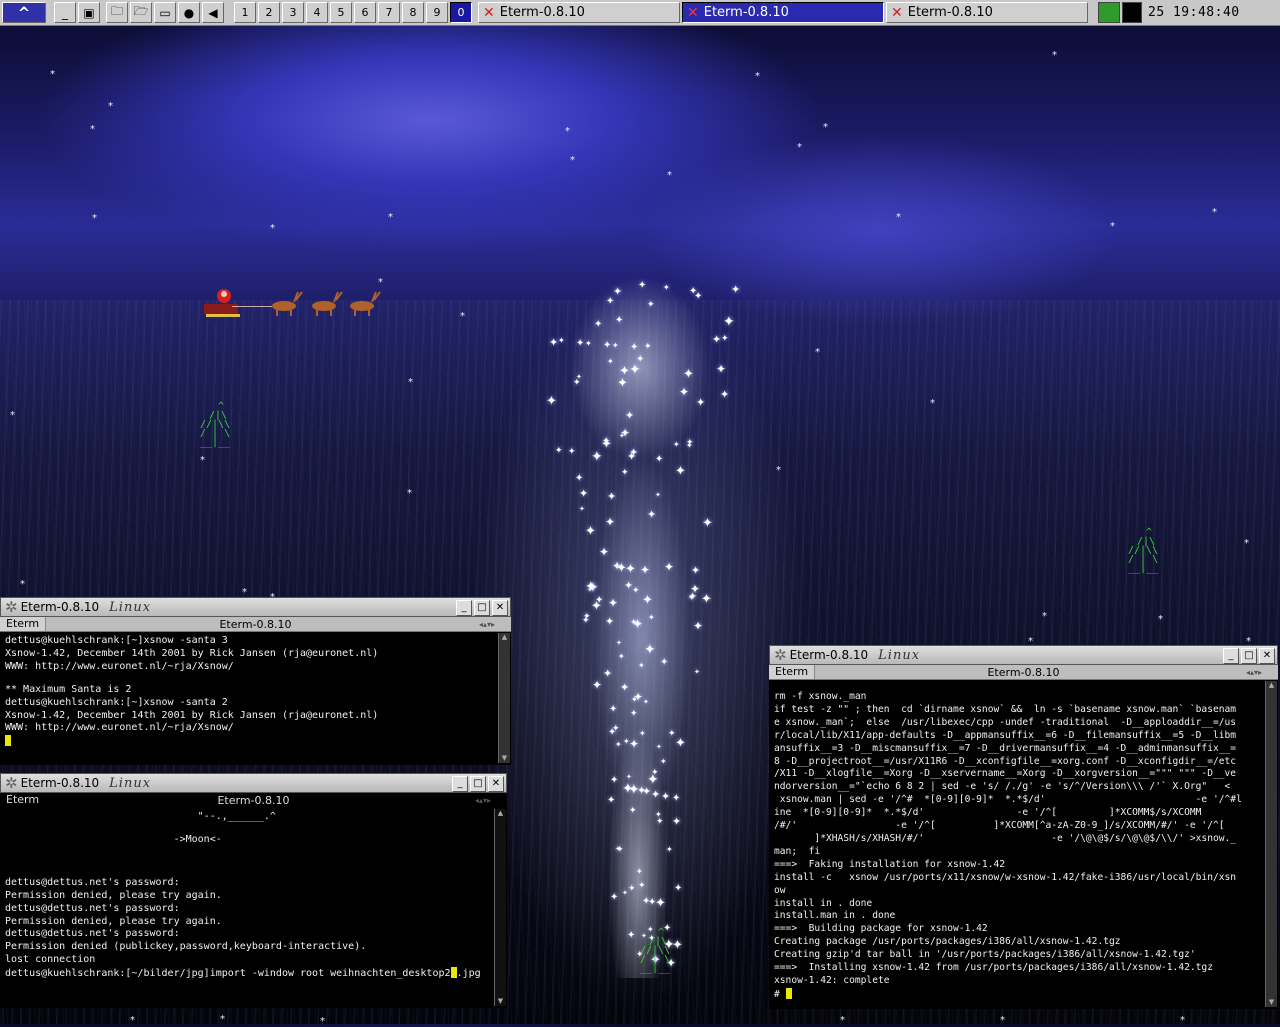 This screenshot has width=1280, height=1027. What do you see at coordinates (341, 12) in the screenshot?
I see `desktop-button-5: 5` at bounding box center [341, 12].